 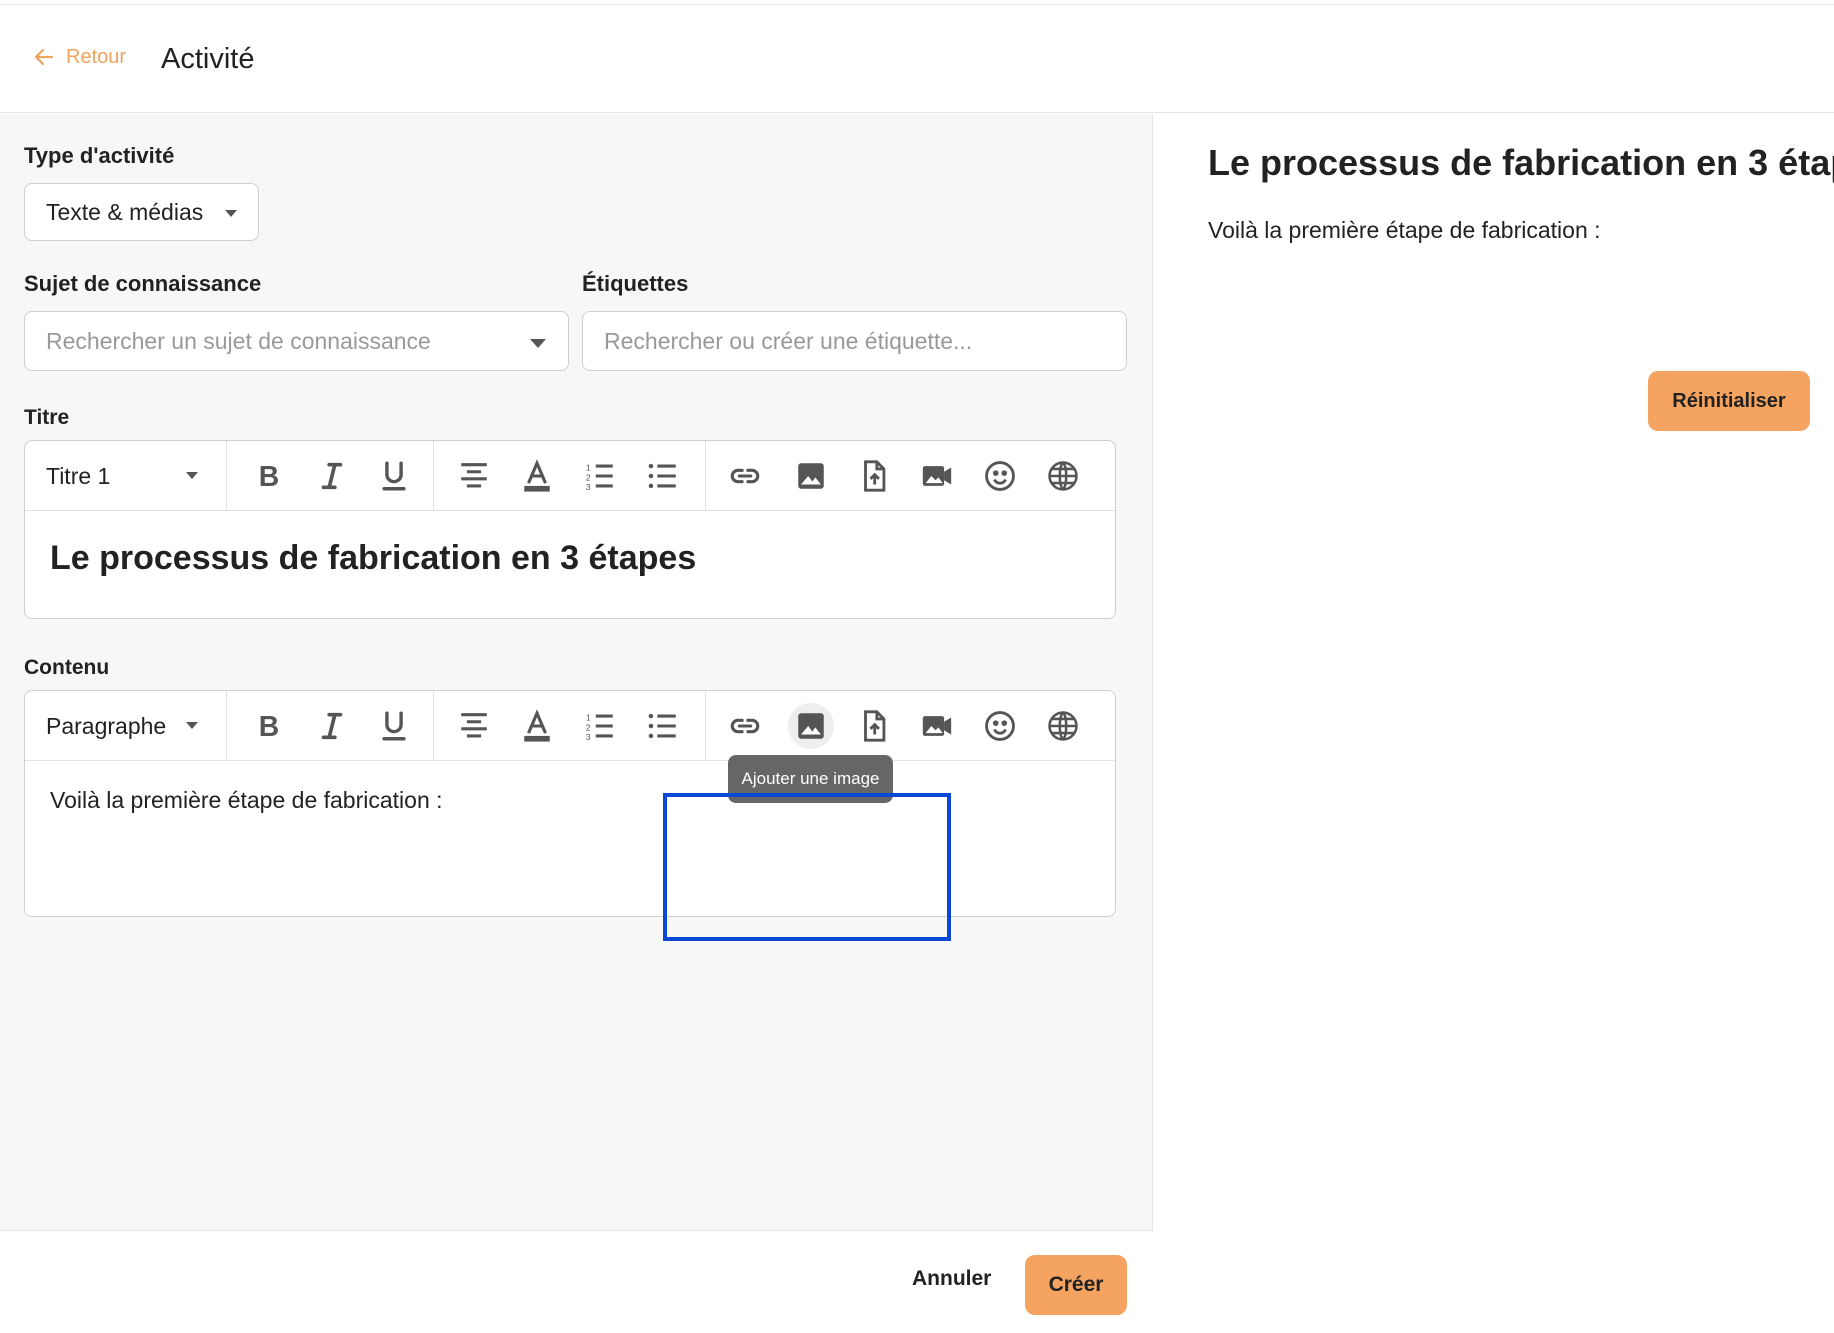 I want to click on content-toolbar: Paragraphe B 123, so click(x=570, y=726).